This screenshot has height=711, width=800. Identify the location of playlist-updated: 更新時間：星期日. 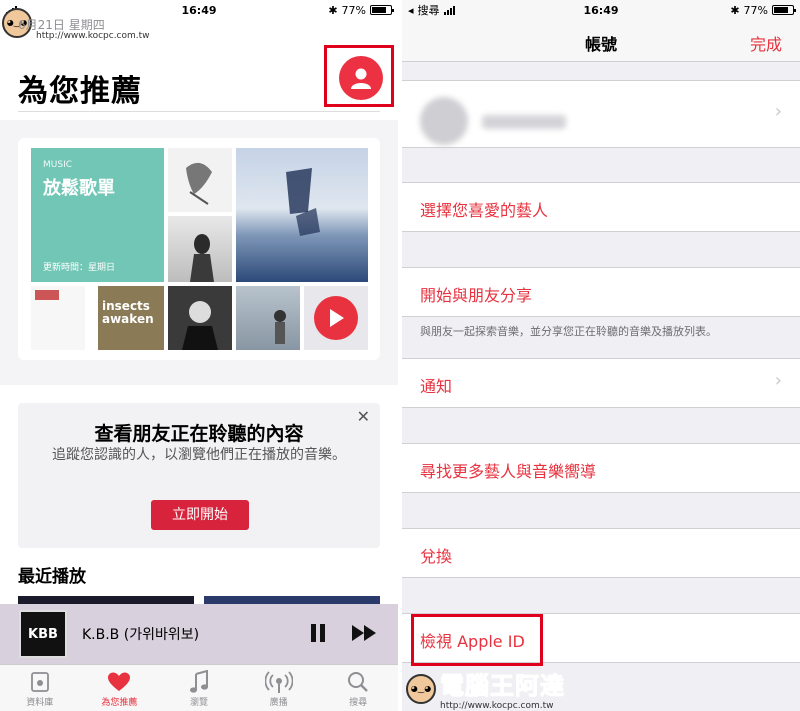
(79, 268).